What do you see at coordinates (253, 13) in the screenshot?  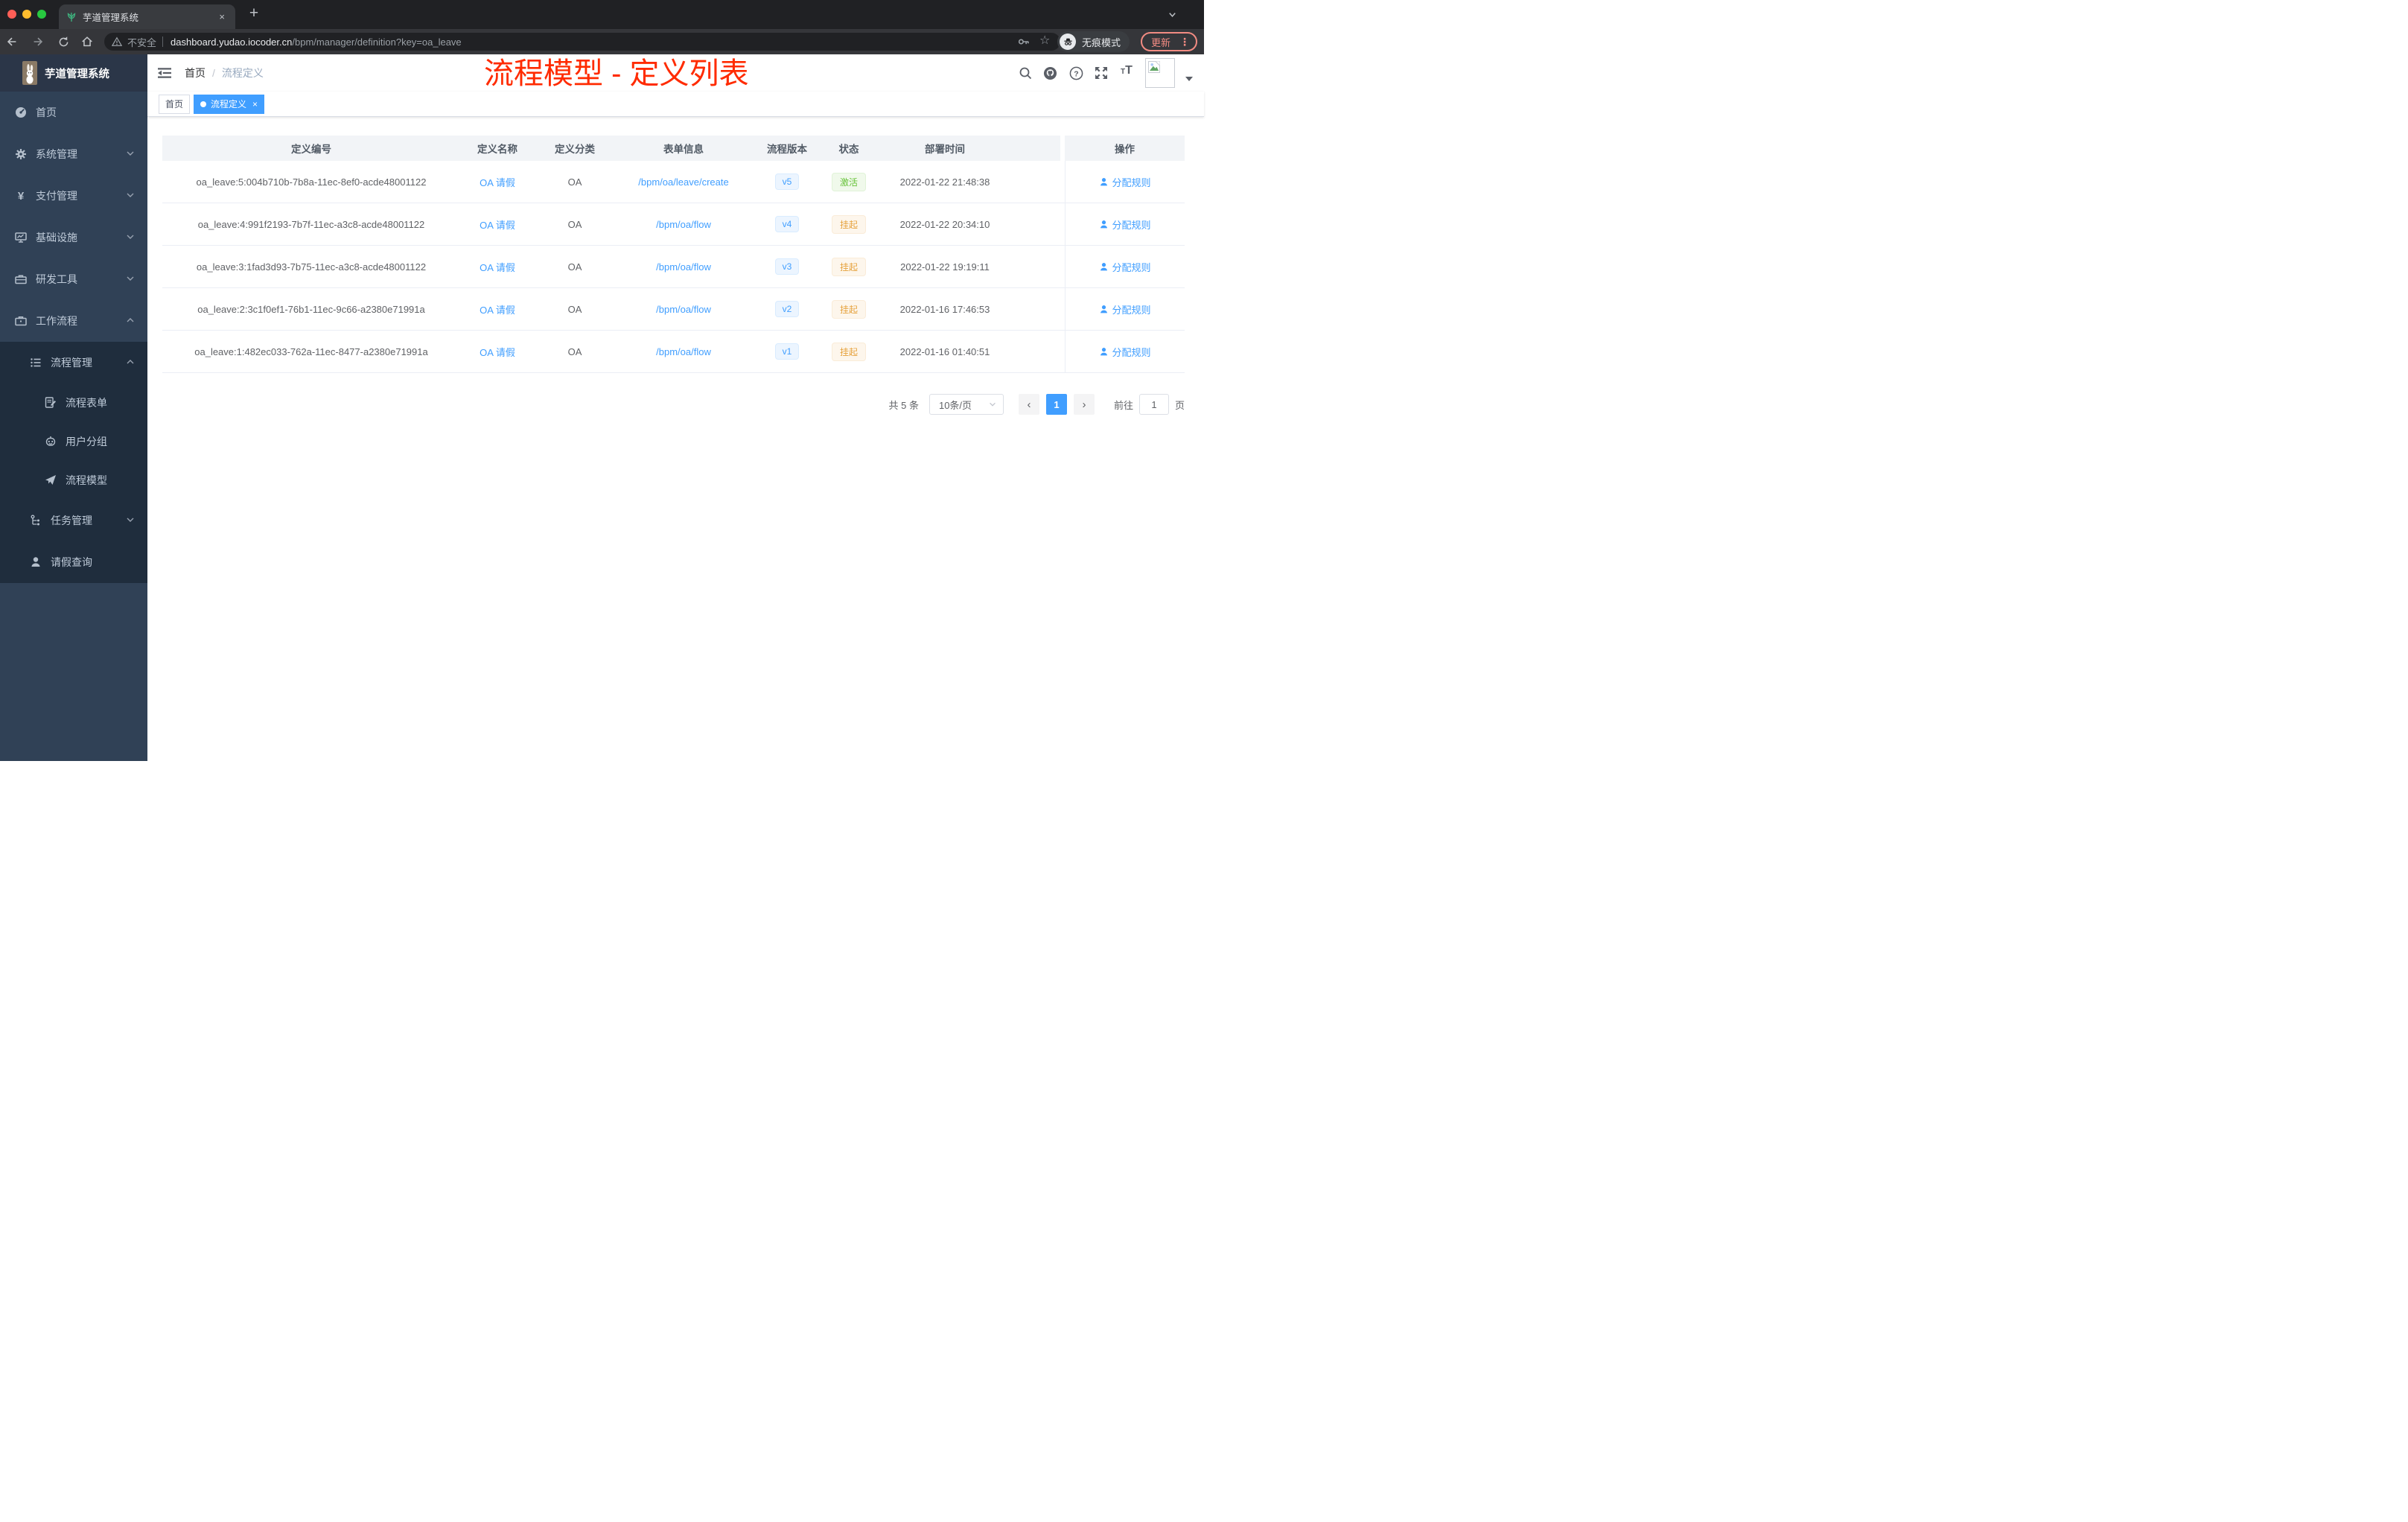 I see `new-tab-button: +` at bounding box center [253, 13].